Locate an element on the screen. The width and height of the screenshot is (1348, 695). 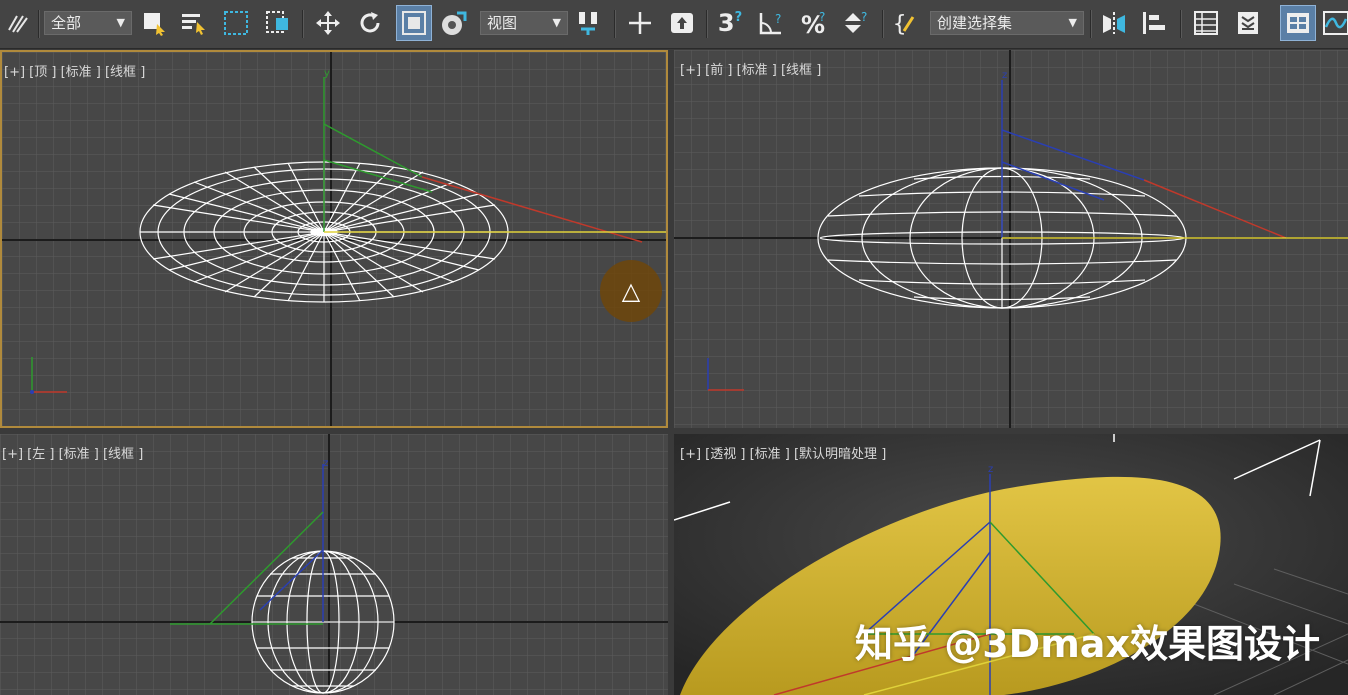
main-toolbar: 全部 ▼ 视图 ▼ 3? ? %? ? {创建选择集 ▼ is located at coordinates (674, 24).